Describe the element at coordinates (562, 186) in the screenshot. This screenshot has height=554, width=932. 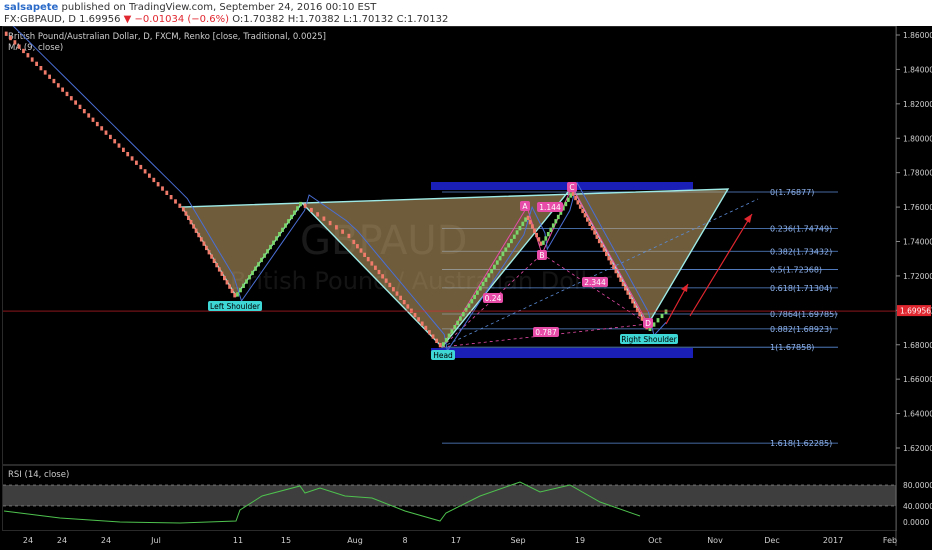
I see `resistance-zone` at that location.